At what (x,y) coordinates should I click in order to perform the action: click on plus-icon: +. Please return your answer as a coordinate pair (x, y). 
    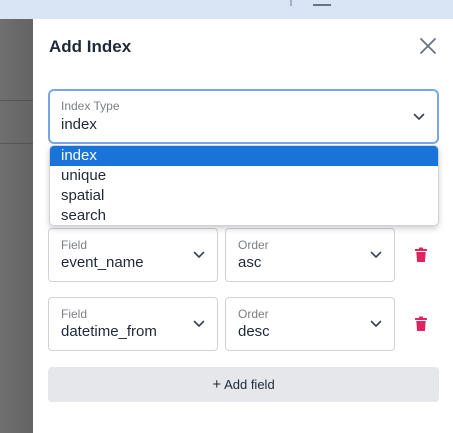
    Looking at the image, I should click on (217, 384).